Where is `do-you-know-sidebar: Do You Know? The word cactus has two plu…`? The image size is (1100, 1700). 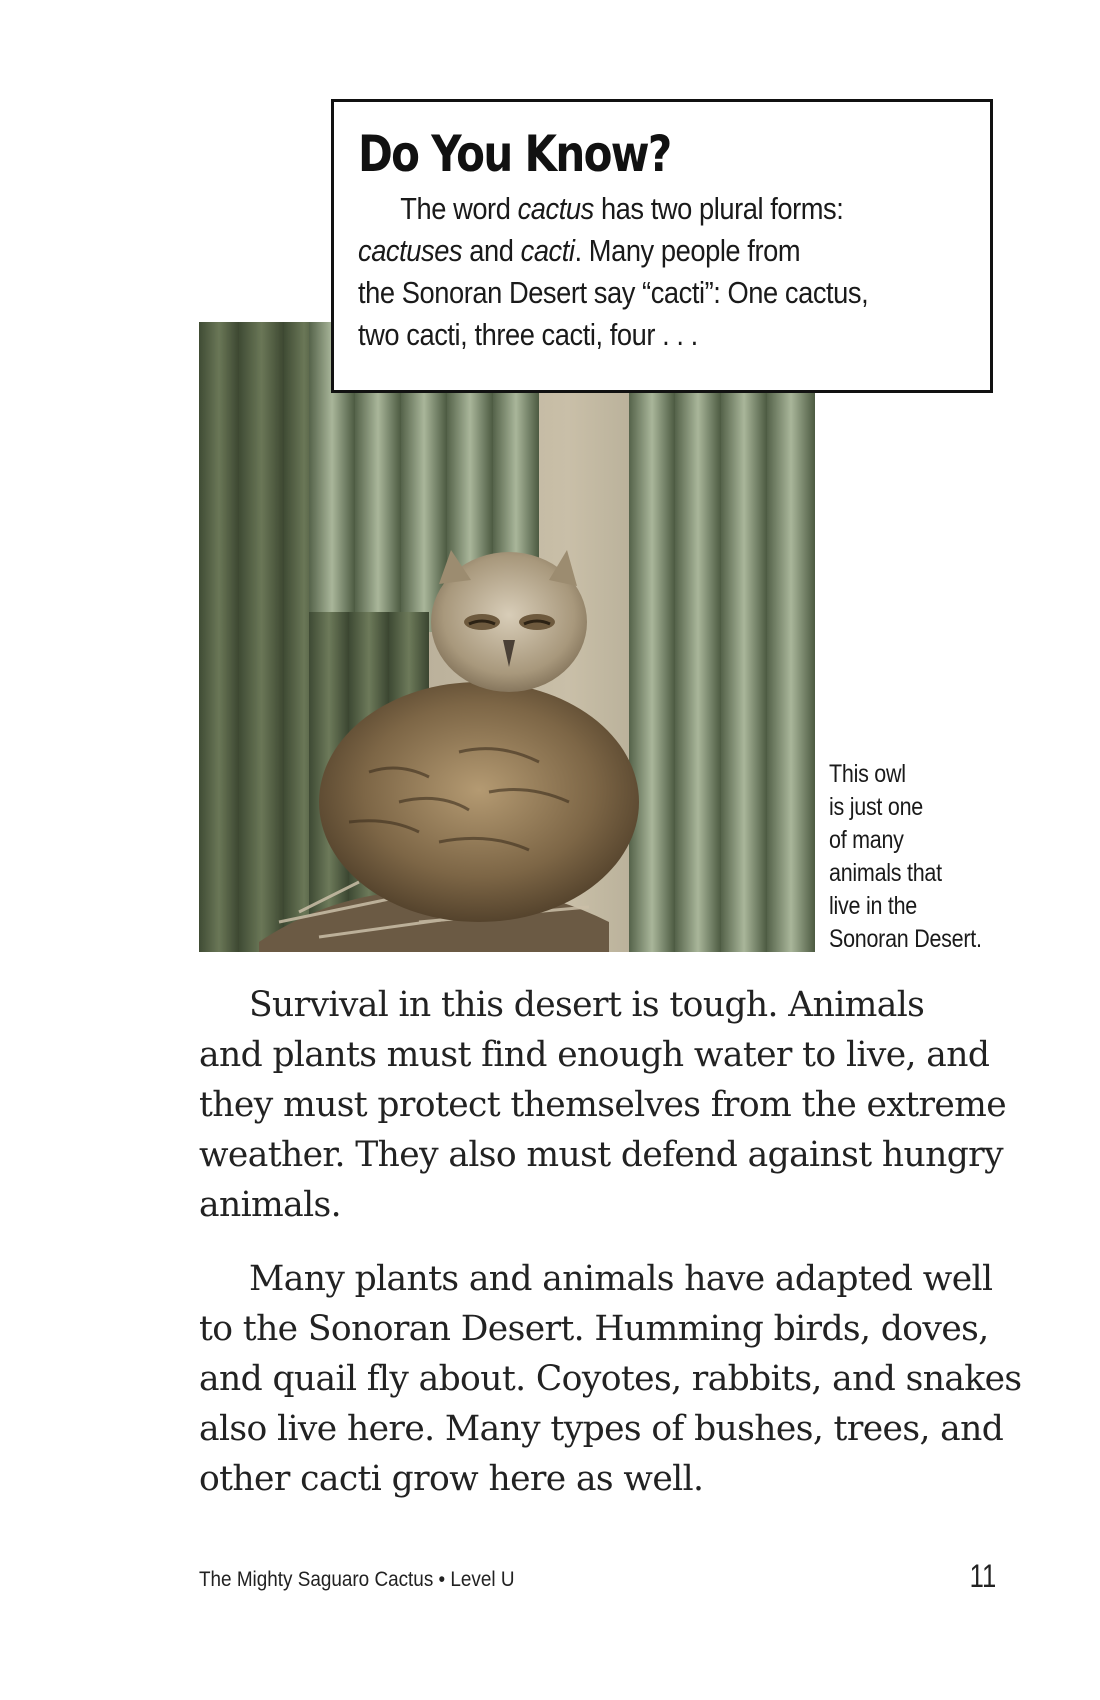 do-you-know-sidebar: Do You Know? The word cactus has two plu… is located at coordinates (662, 246).